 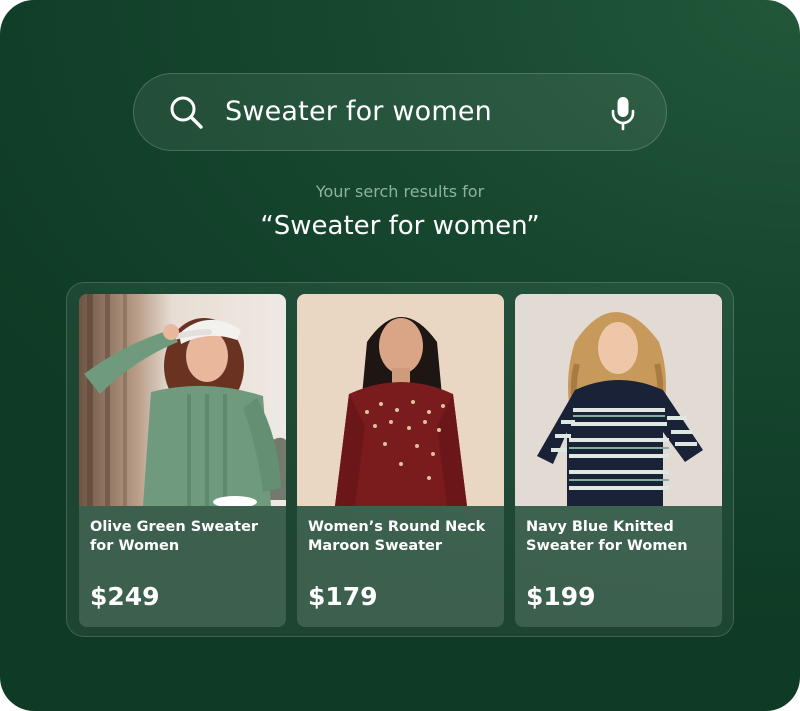 I want to click on results-query-title: “Sweater for women”, so click(x=400, y=226).